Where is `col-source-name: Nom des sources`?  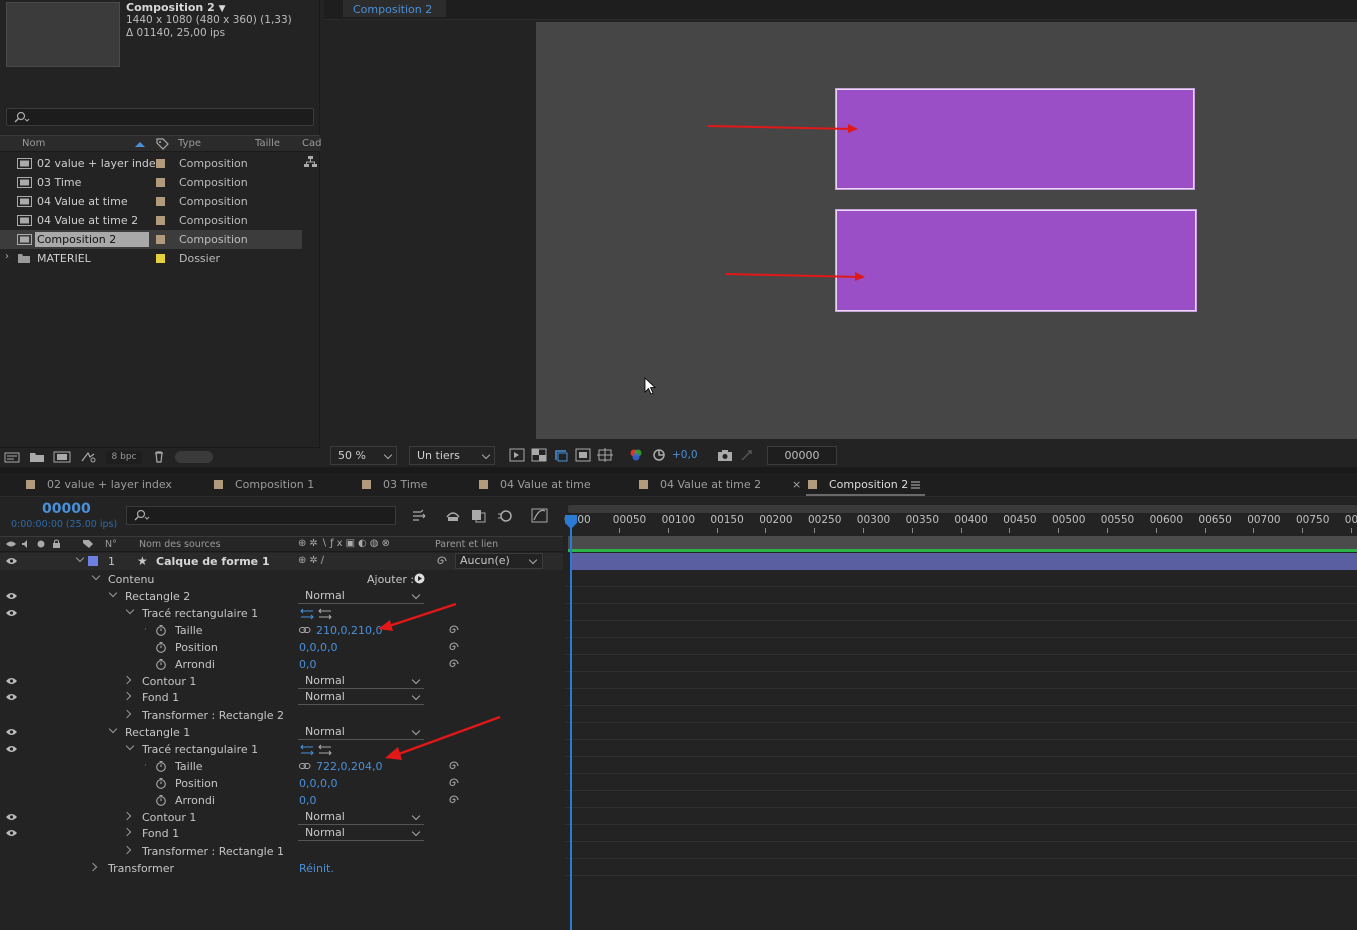
col-source-name: Nom des sources is located at coordinates (180, 544).